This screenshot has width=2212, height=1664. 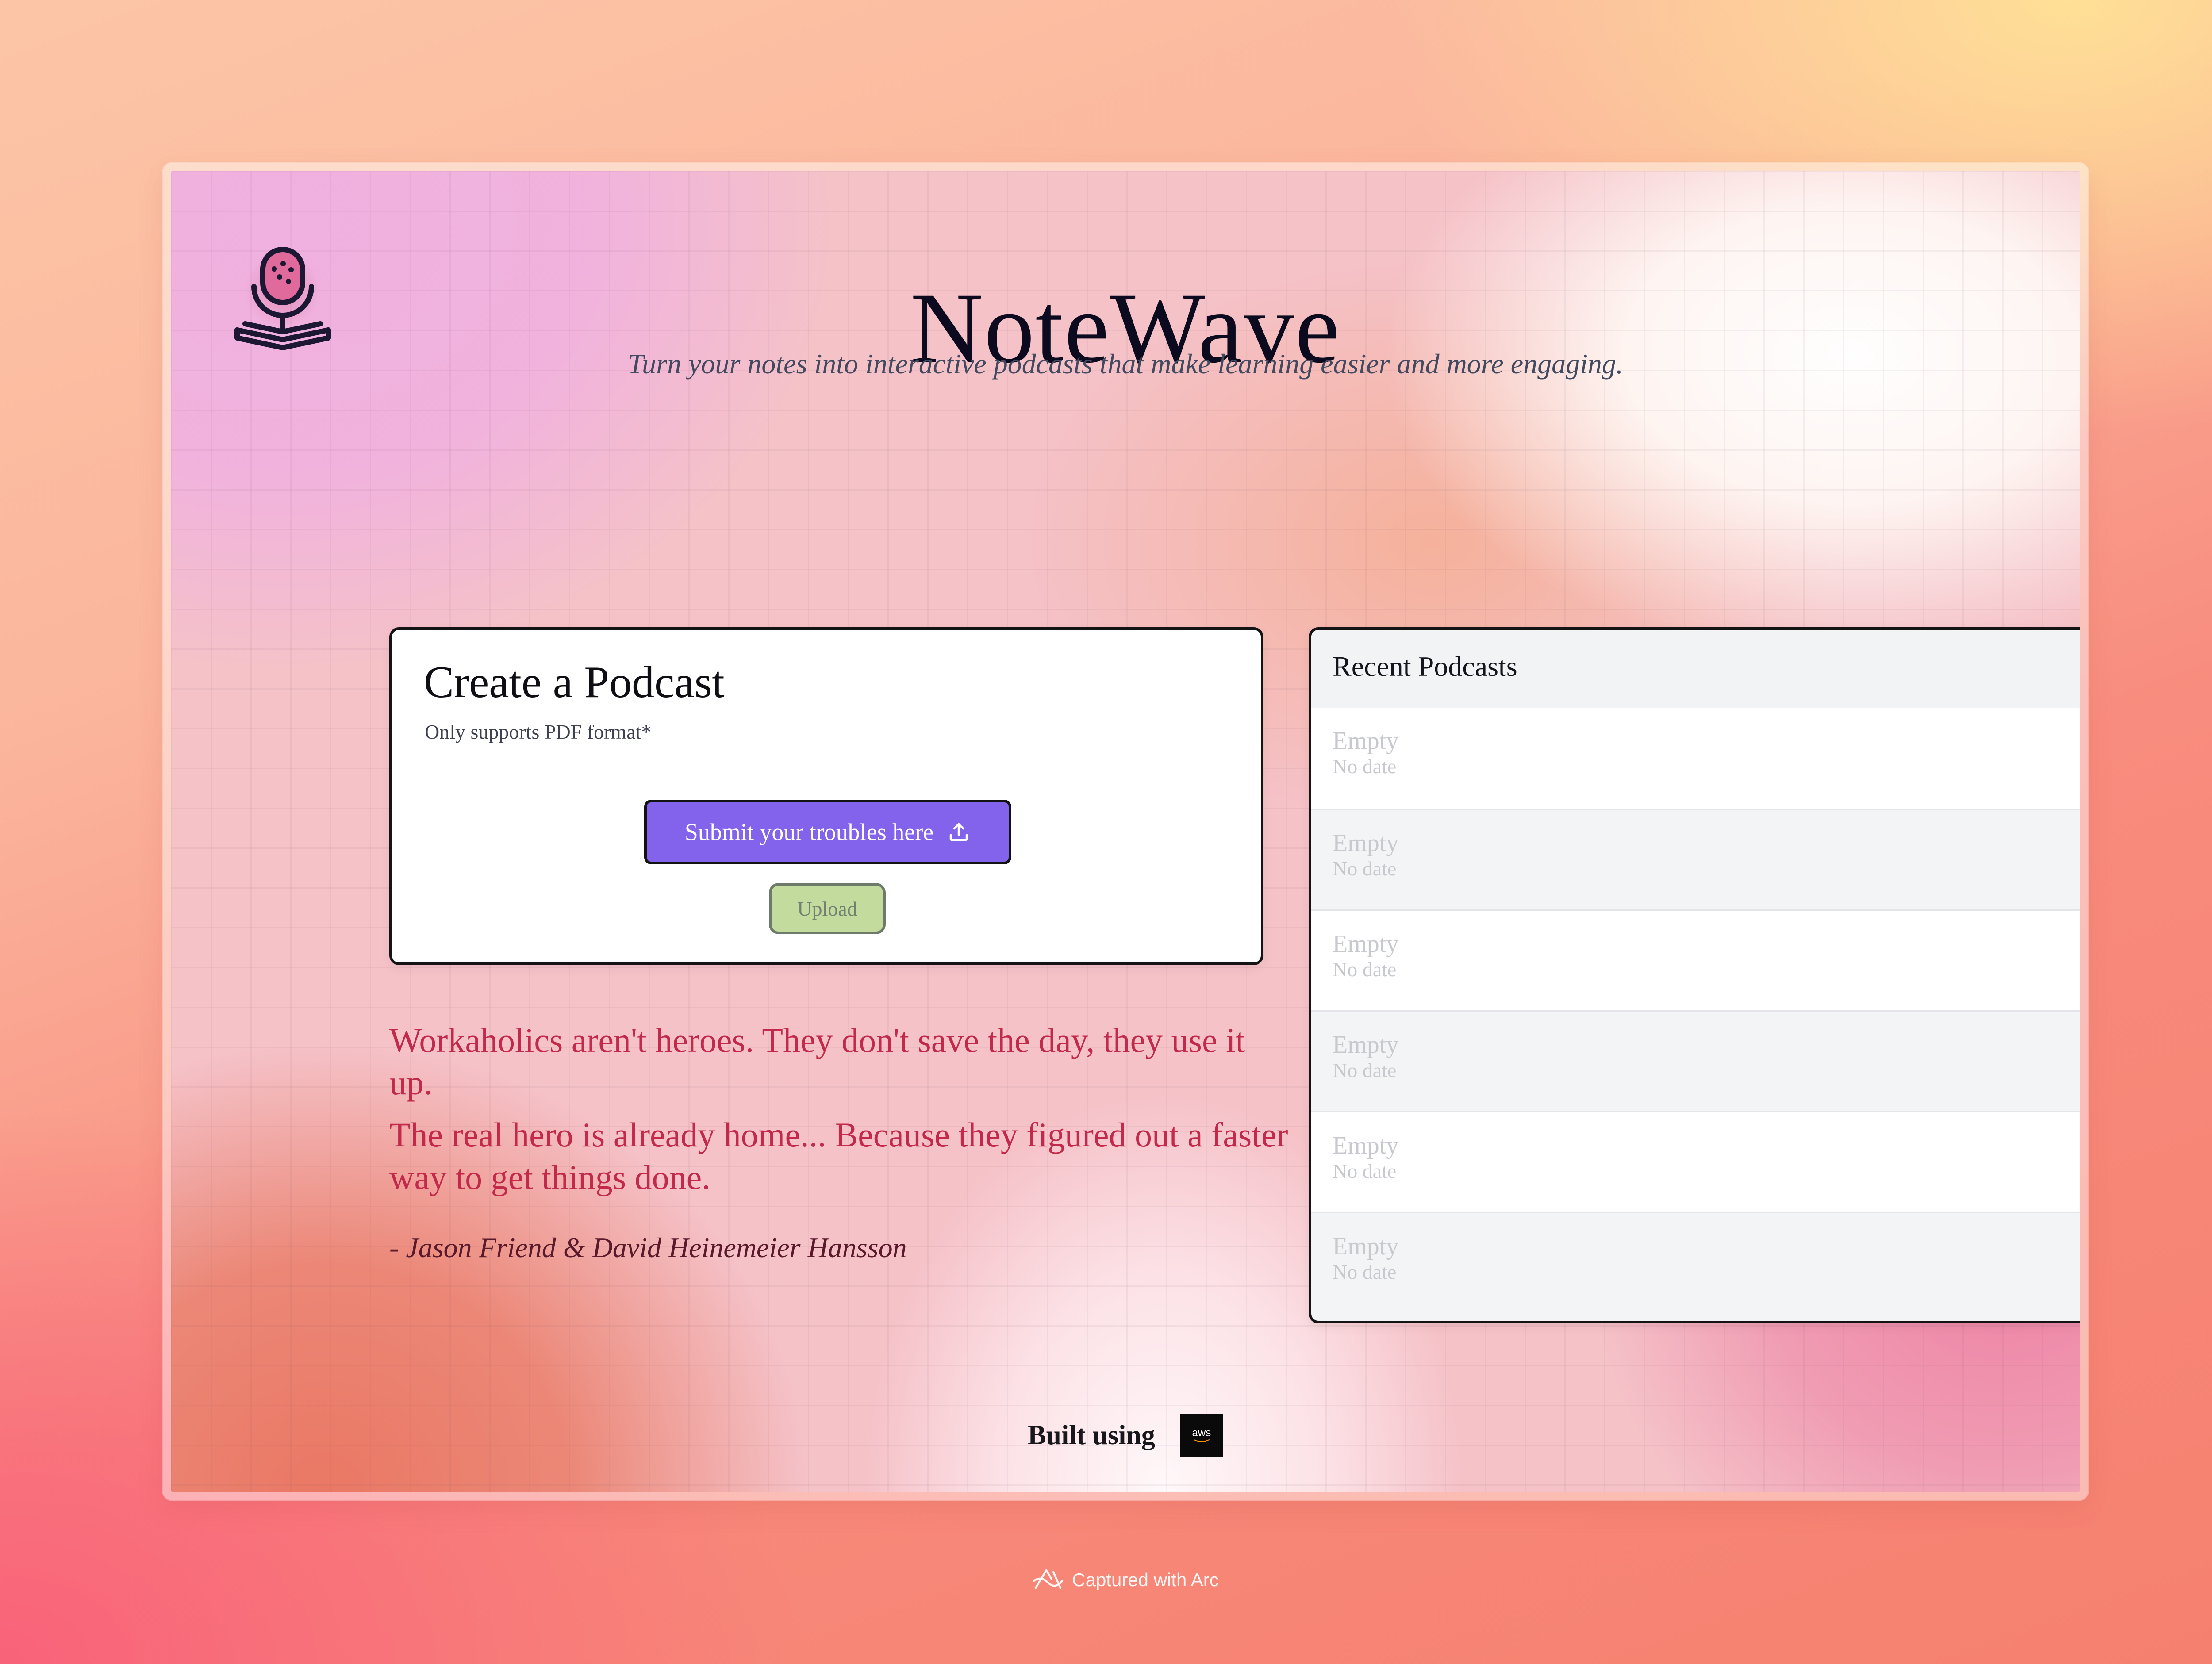 What do you see at coordinates (1049, 1579) in the screenshot?
I see `arc-logo-icon` at bounding box center [1049, 1579].